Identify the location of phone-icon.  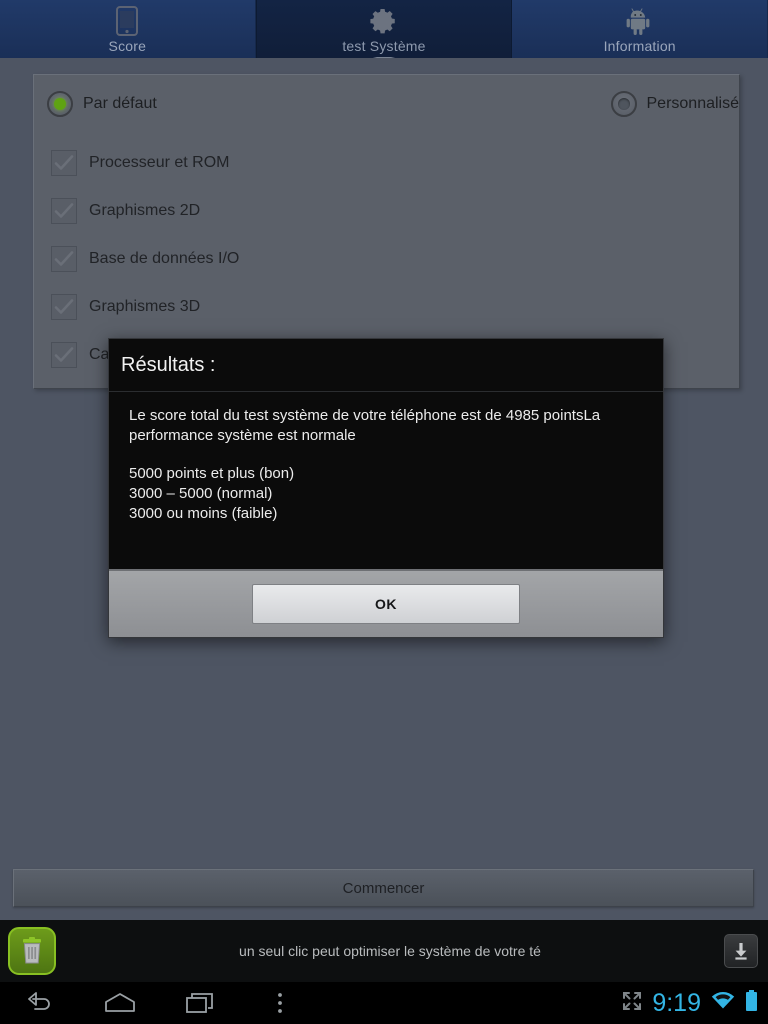
(127, 21).